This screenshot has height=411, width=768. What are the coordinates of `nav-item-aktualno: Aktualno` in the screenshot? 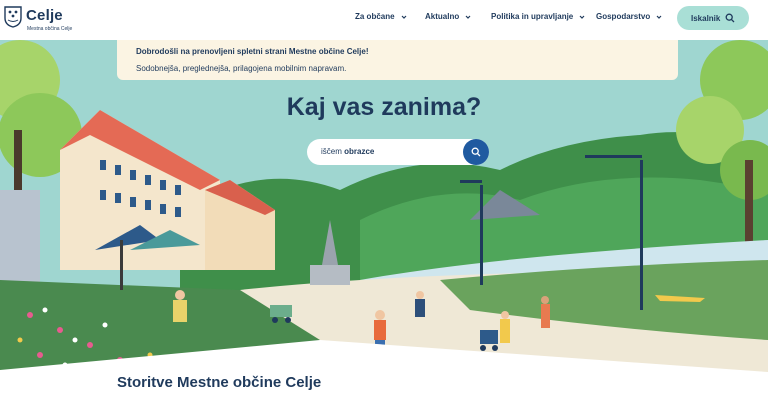 It's located at (448, 16).